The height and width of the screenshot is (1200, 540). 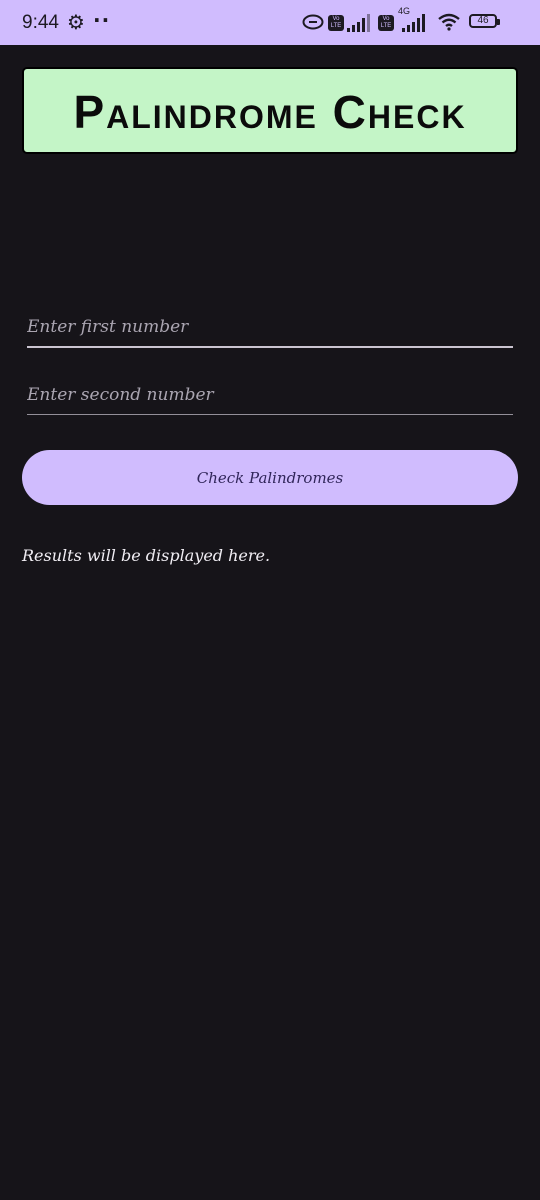 What do you see at coordinates (40, 22) in the screenshot?
I see `status-time: 9:44` at bounding box center [40, 22].